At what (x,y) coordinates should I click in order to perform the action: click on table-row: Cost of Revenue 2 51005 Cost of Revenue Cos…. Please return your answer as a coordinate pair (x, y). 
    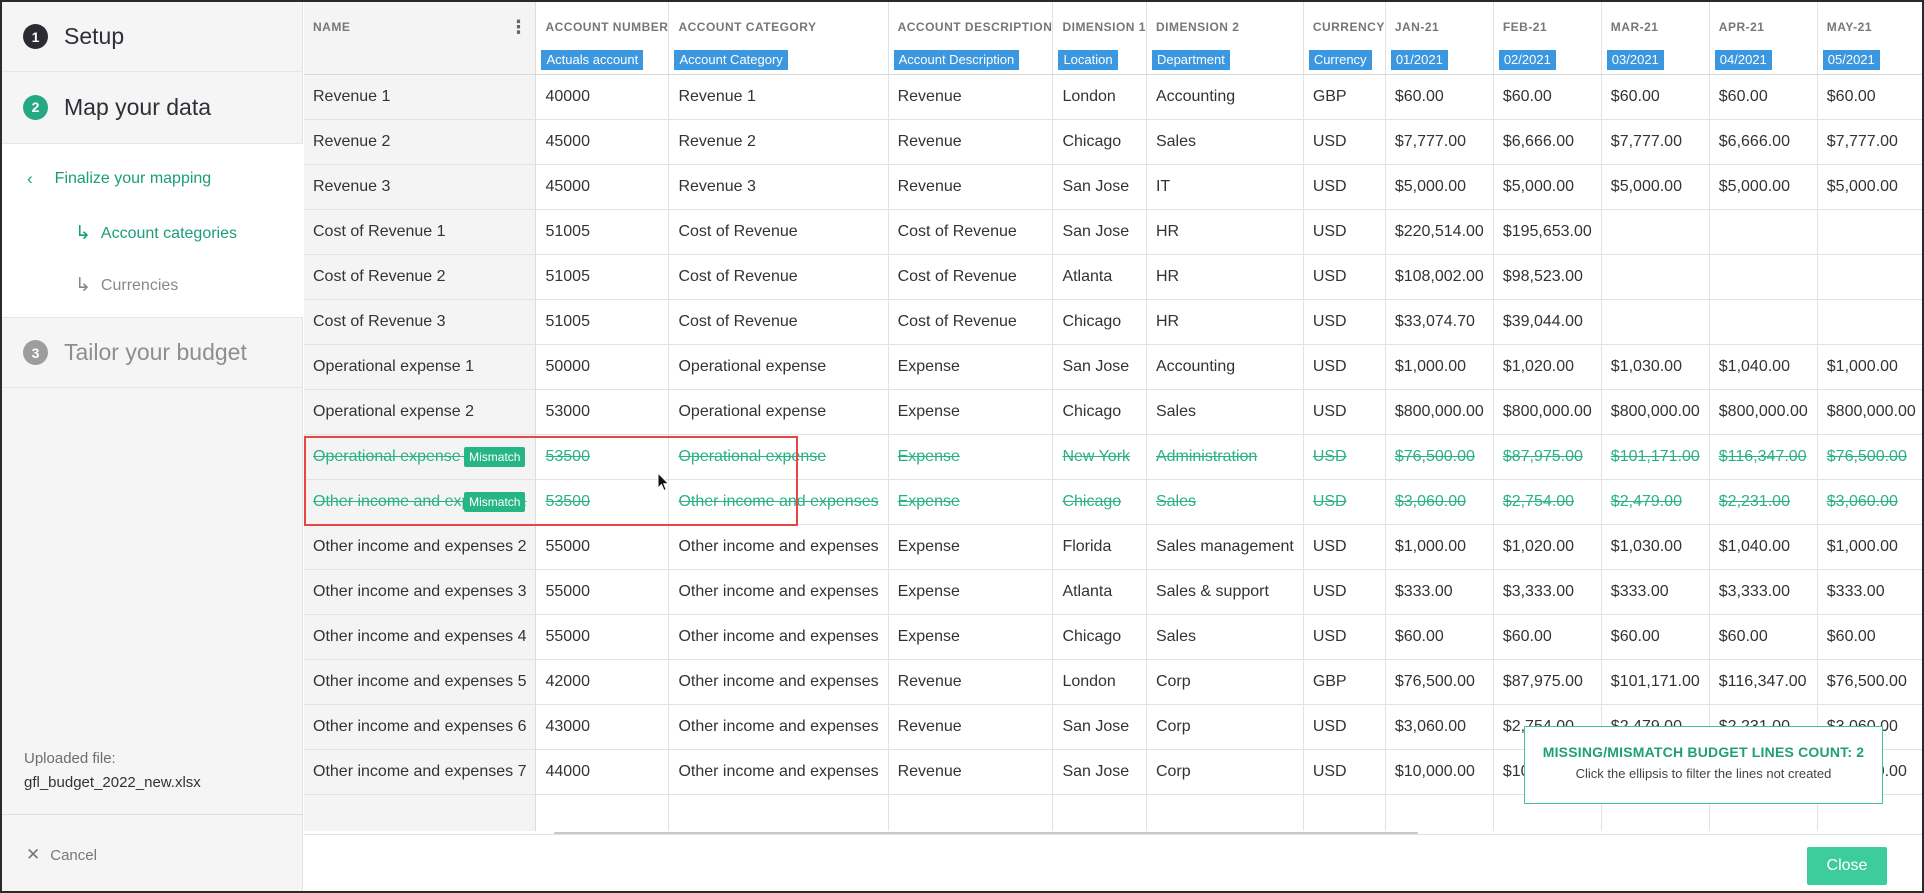
    Looking at the image, I should click on (1113, 277).